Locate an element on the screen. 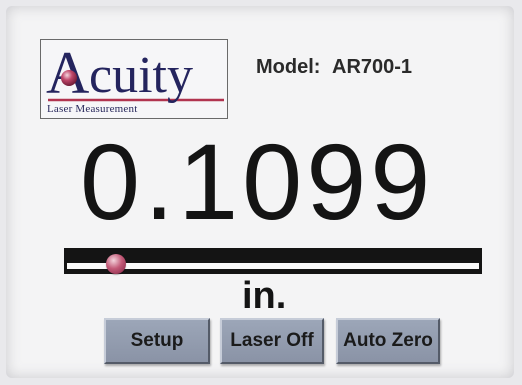  logo-subtitle: Laser Measurement is located at coordinates (92, 109).